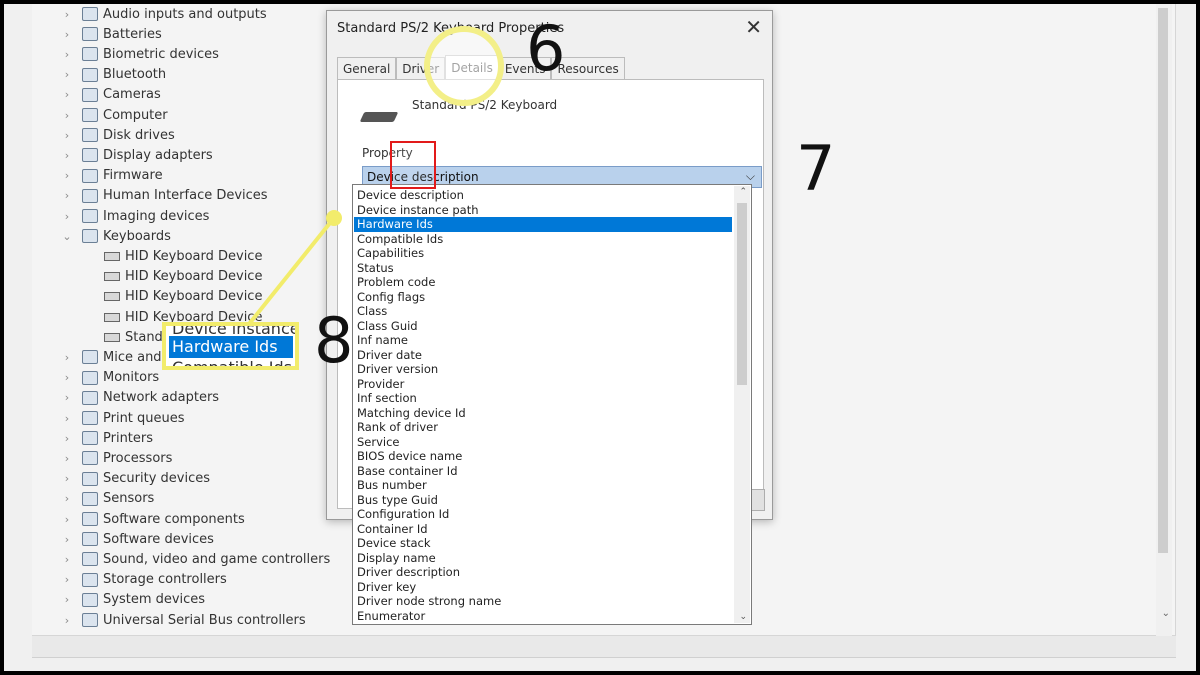 Image resolution: width=1200 pixels, height=675 pixels. What do you see at coordinates (543, 239) in the screenshot?
I see `dropdown-option: Compatible Ids` at bounding box center [543, 239].